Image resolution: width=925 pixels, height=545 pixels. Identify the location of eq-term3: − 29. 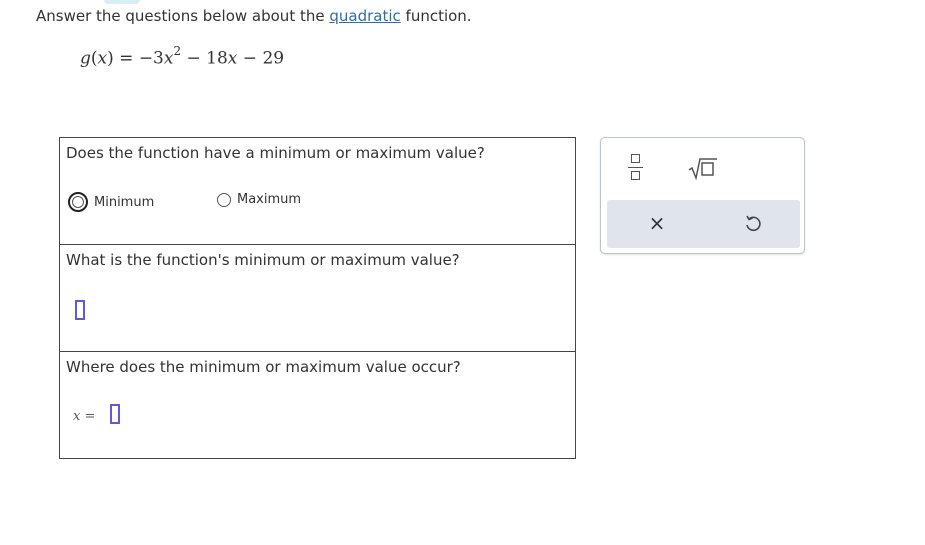
(261, 58).